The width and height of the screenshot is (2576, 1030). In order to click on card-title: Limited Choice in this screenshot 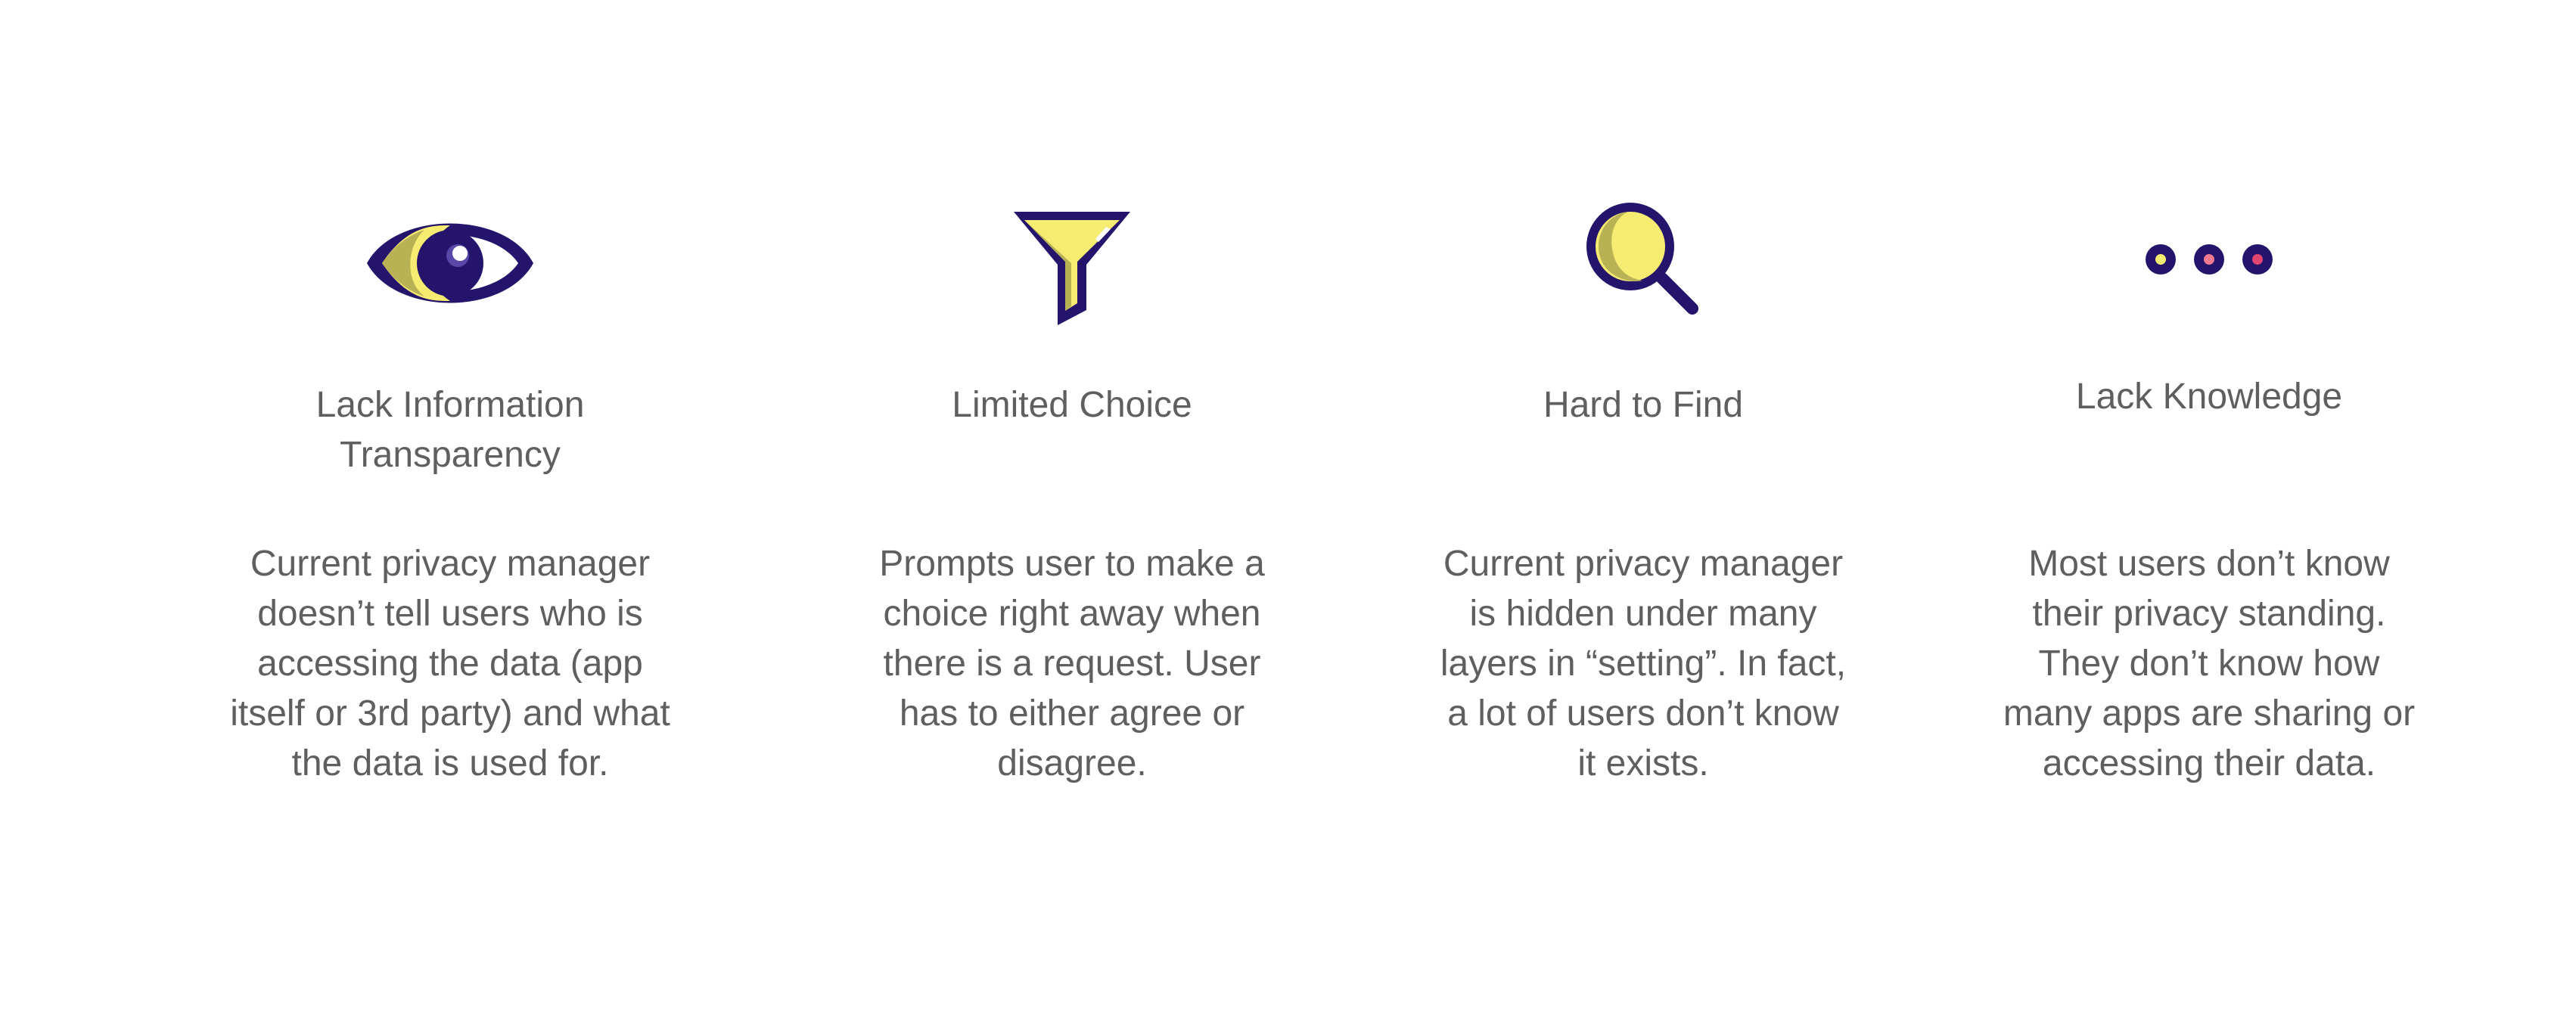, I will do `click(1072, 405)`.